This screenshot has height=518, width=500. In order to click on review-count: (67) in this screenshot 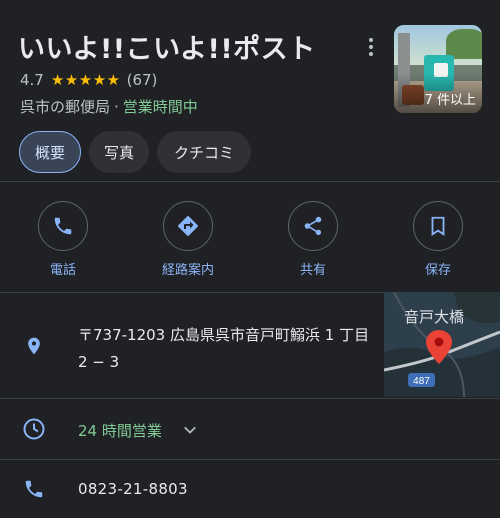, I will do `click(142, 80)`.